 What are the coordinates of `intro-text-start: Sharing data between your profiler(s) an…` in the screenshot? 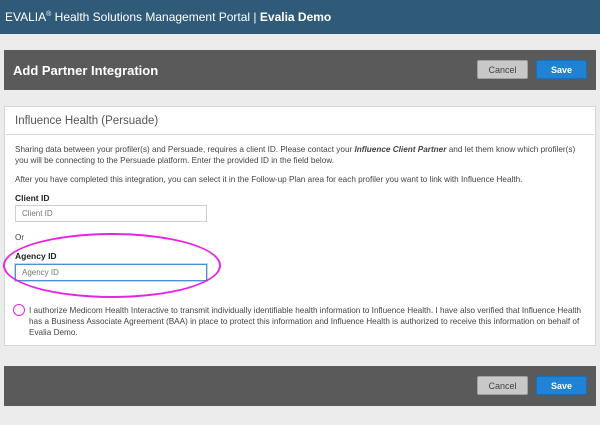 It's located at (185, 149).